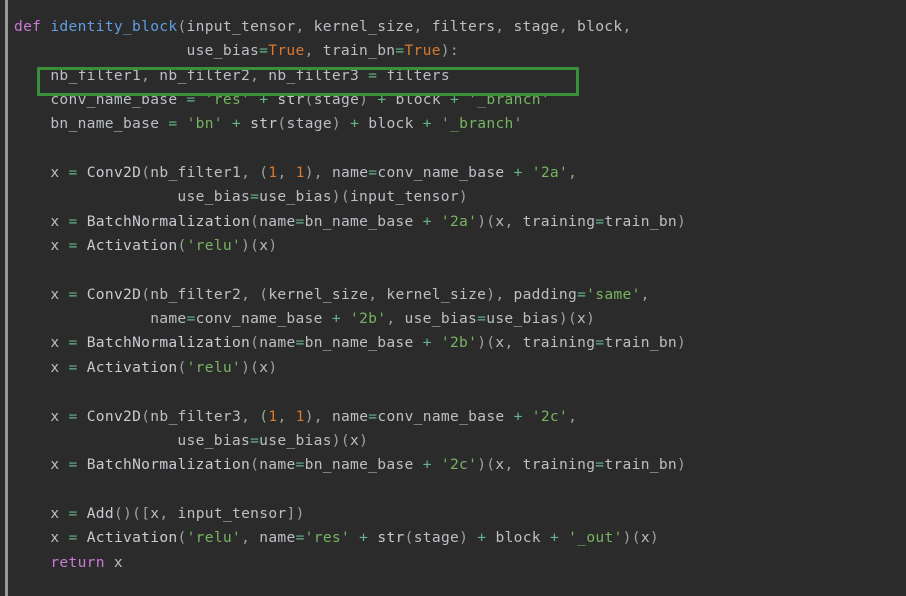  What do you see at coordinates (204, 124) in the screenshot?
I see `code-token: 'bn'` at bounding box center [204, 124].